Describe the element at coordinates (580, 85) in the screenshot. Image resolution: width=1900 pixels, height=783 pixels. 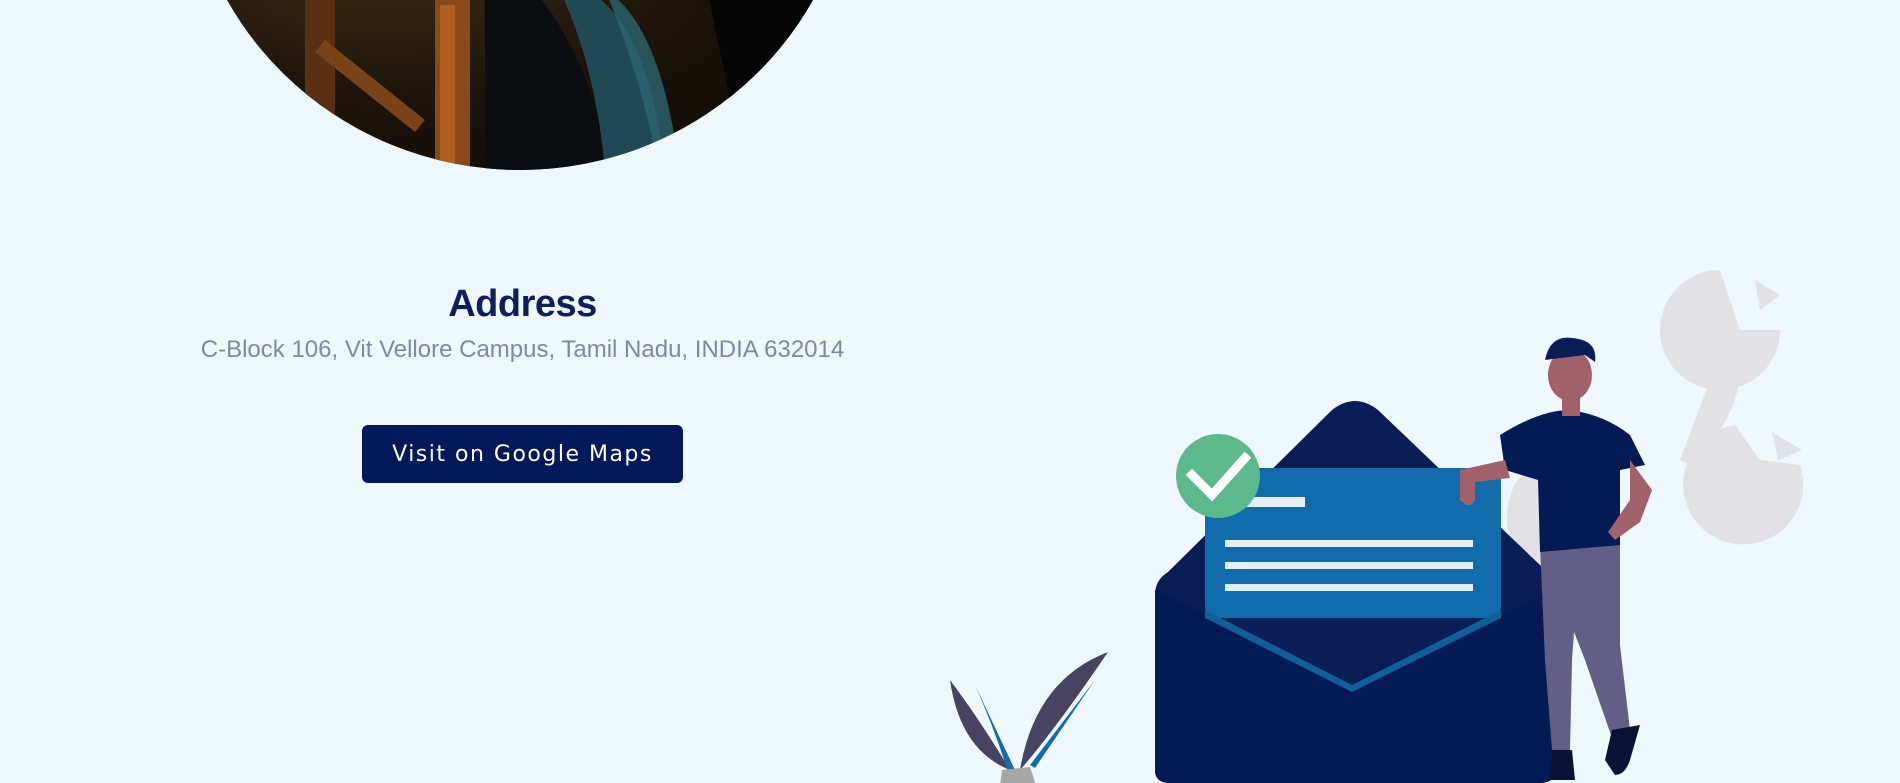
I see `profile-photo-art` at that location.